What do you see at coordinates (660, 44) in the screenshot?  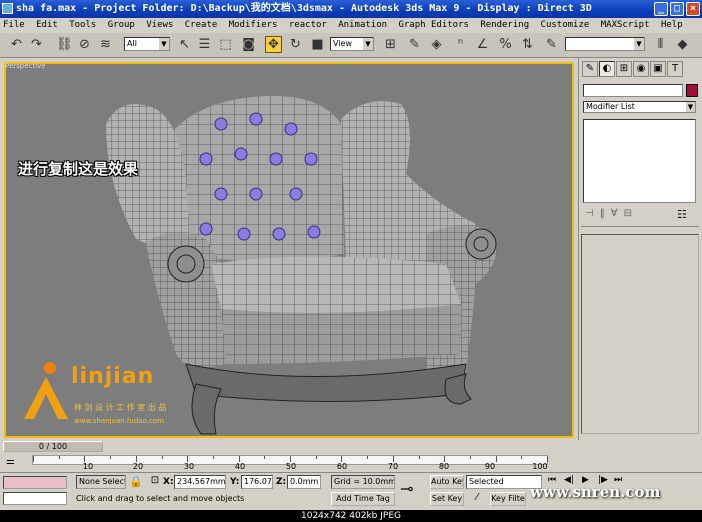 I see `mirror-icon: ⫴` at bounding box center [660, 44].